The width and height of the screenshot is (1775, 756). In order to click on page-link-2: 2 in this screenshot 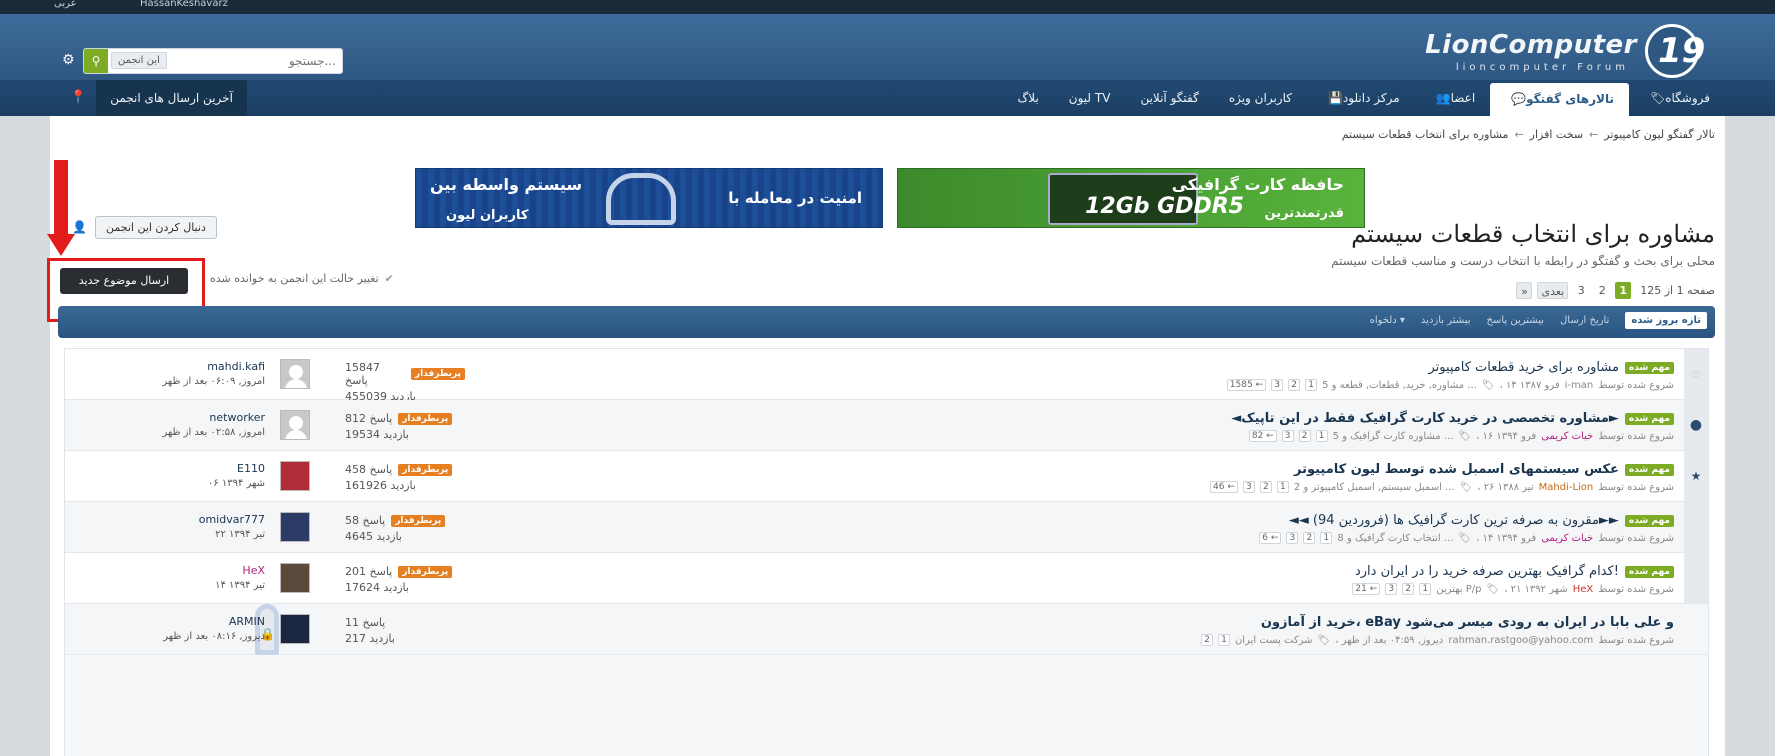, I will do `click(1602, 290)`.